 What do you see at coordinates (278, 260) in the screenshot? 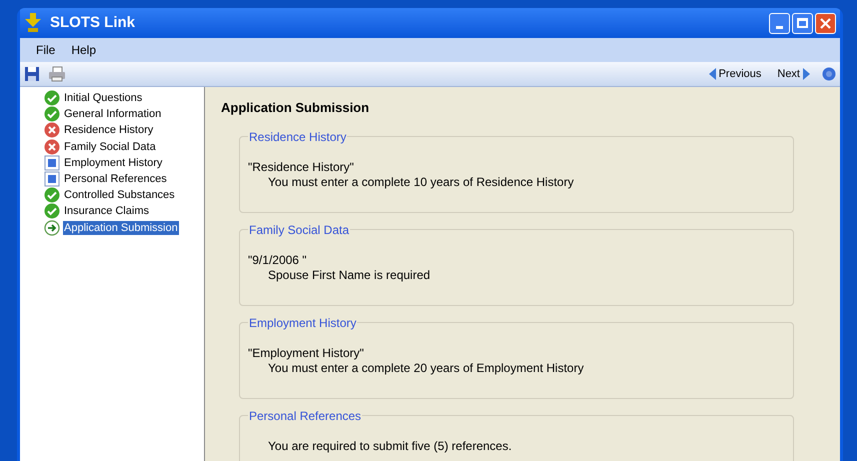
I see `error-subject: "9/1/2006 "` at bounding box center [278, 260].